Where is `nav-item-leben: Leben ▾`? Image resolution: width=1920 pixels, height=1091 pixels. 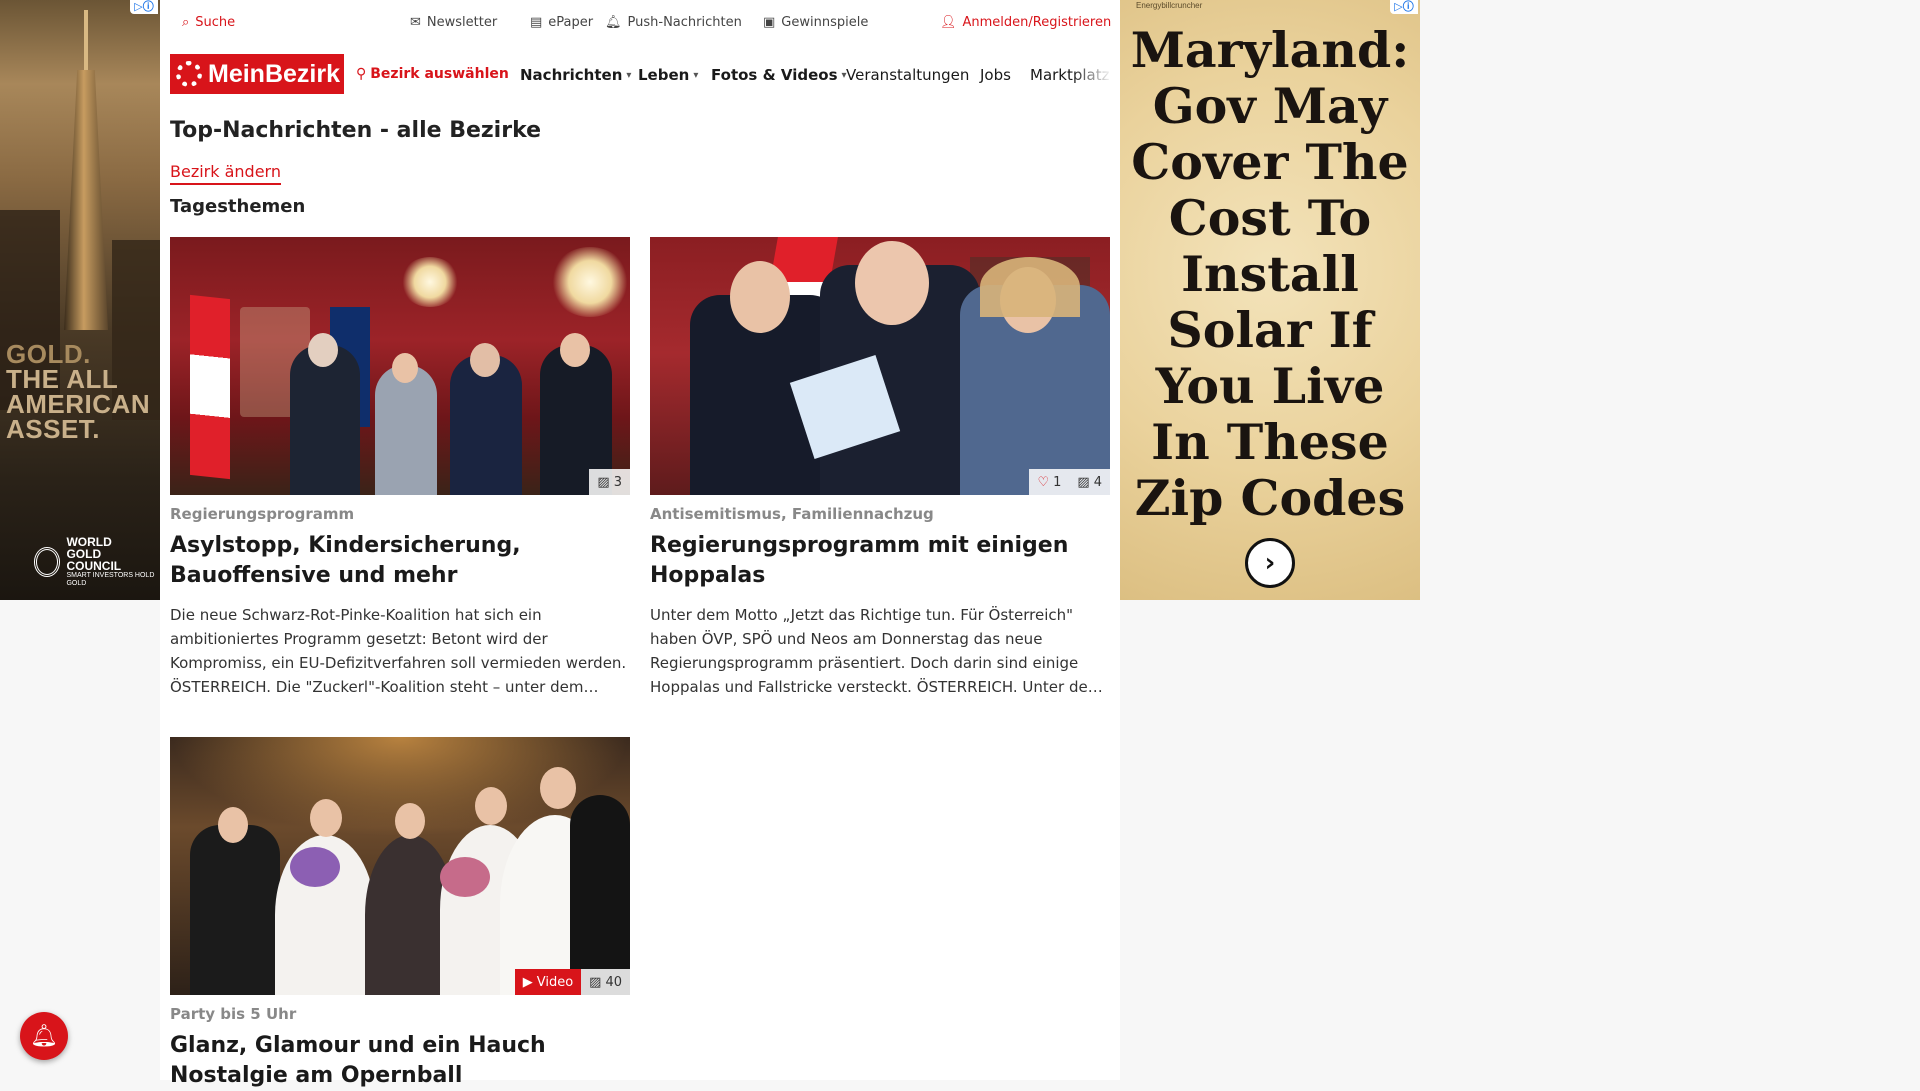 nav-item-leben: Leben ▾ is located at coordinates (668, 75).